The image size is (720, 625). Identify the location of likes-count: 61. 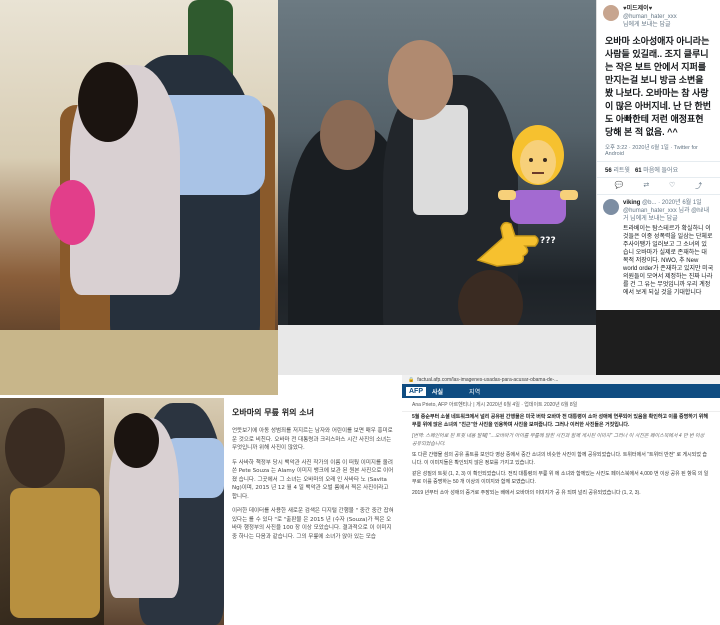
(638, 171).